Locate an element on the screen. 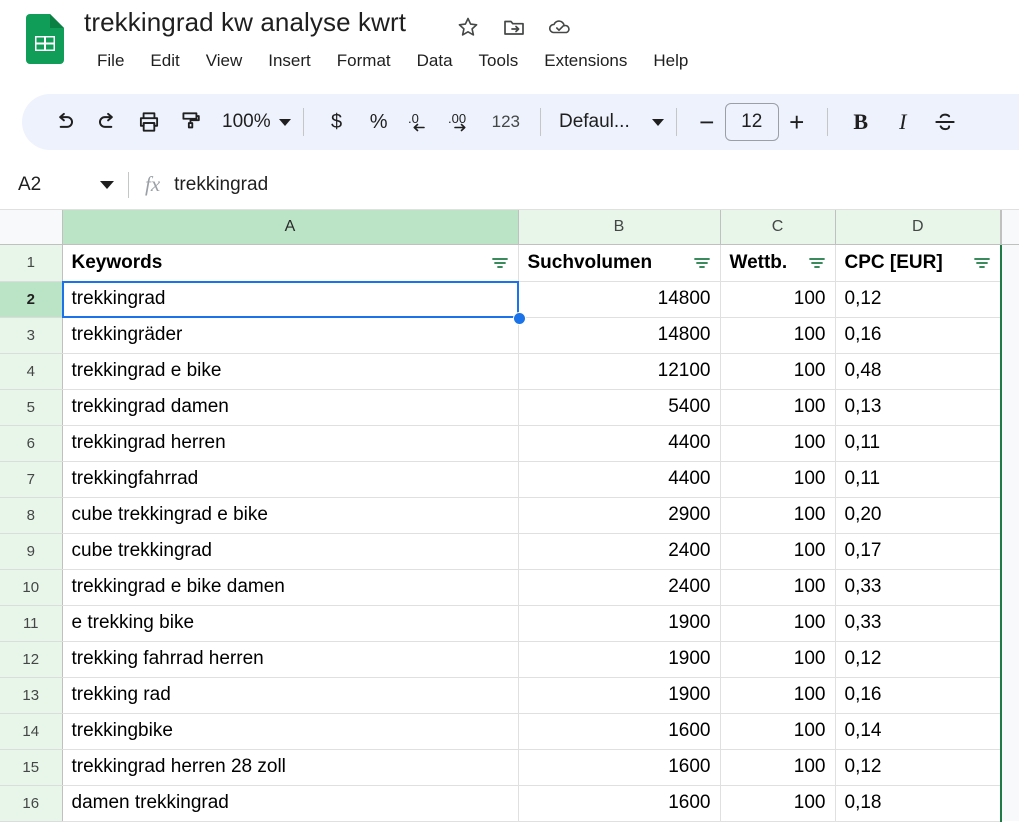  row-header: 15 is located at coordinates (31, 767).